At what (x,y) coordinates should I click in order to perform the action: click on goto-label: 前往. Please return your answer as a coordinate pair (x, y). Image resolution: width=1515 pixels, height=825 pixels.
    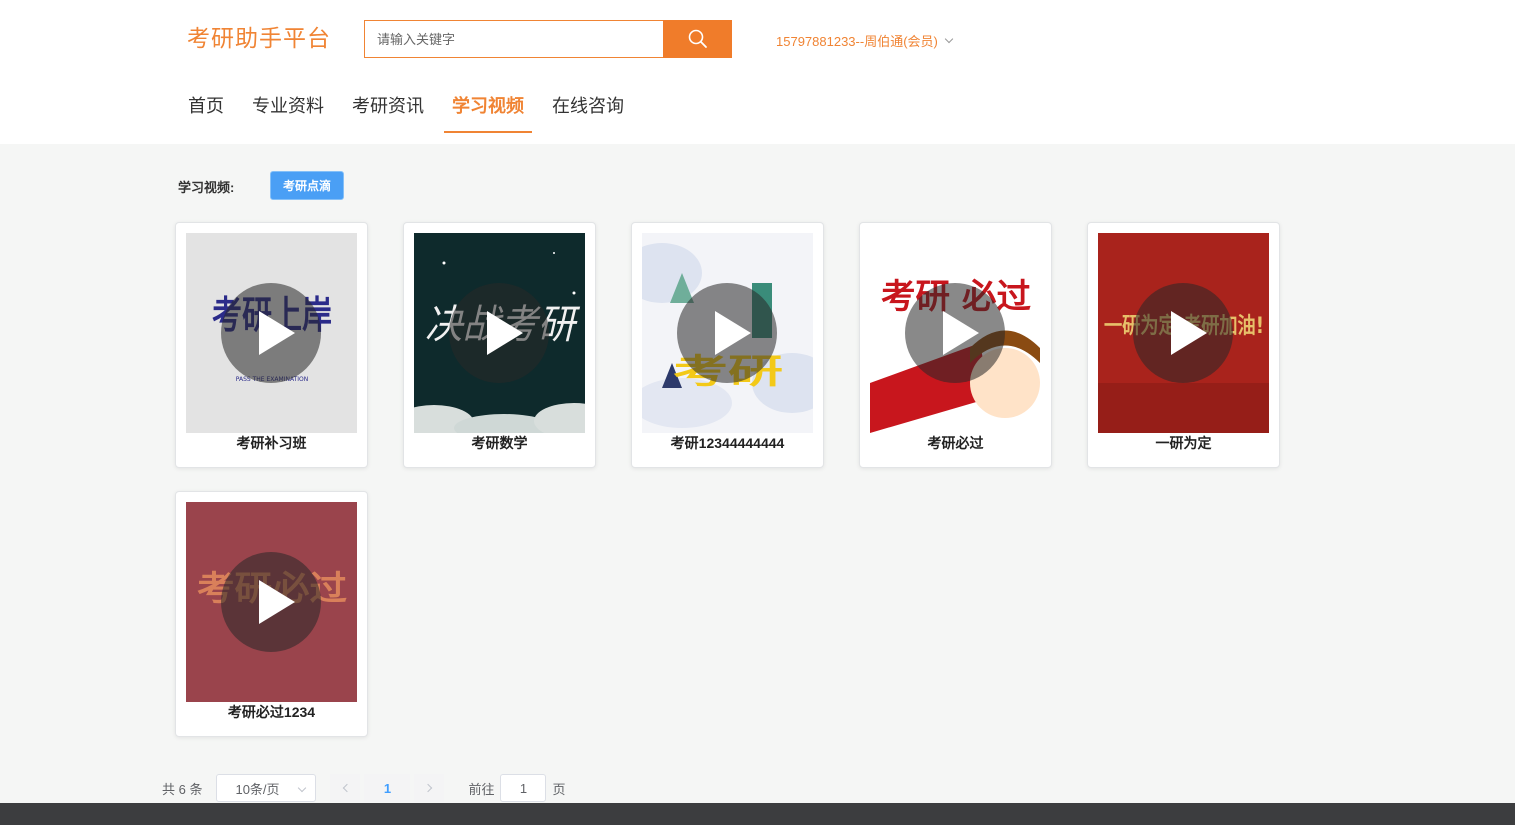
    Looking at the image, I should click on (481, 789).